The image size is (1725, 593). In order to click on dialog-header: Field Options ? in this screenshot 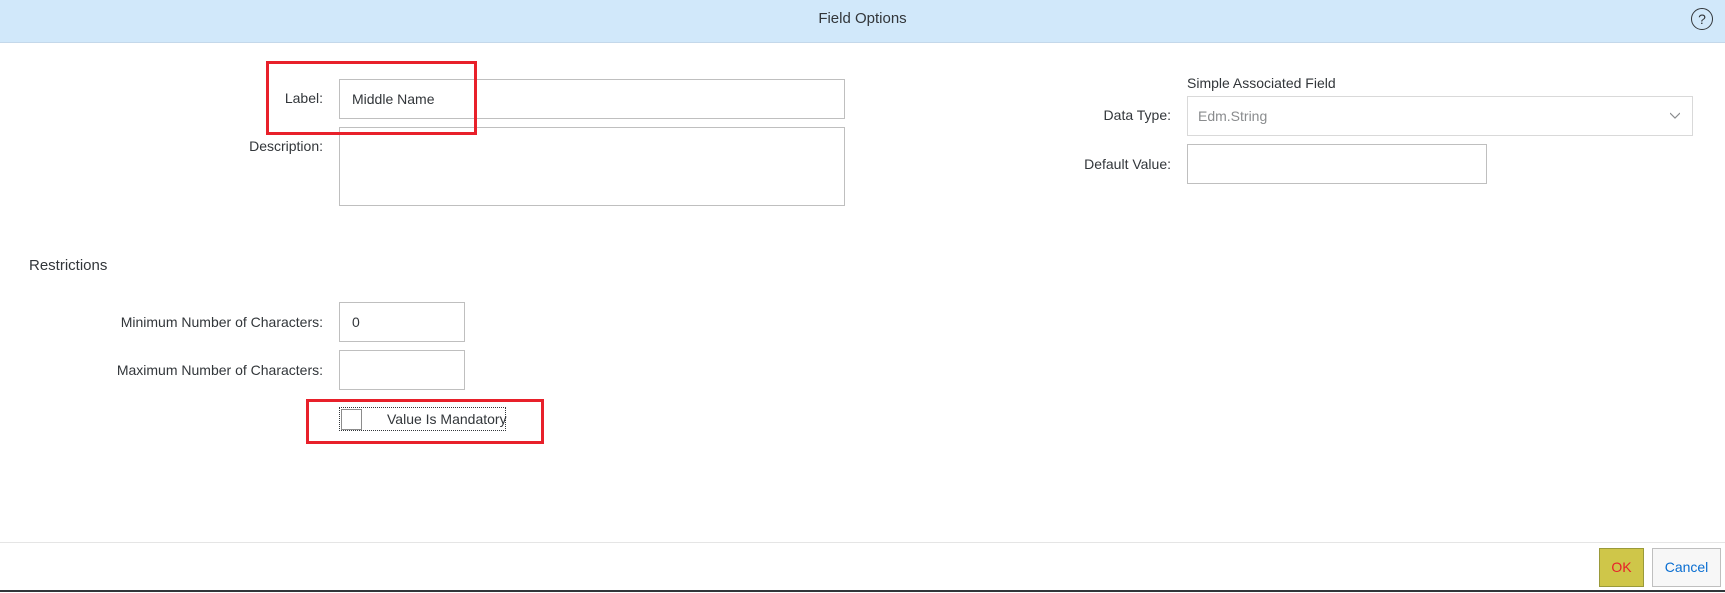, I will do `click(862, 21)`.